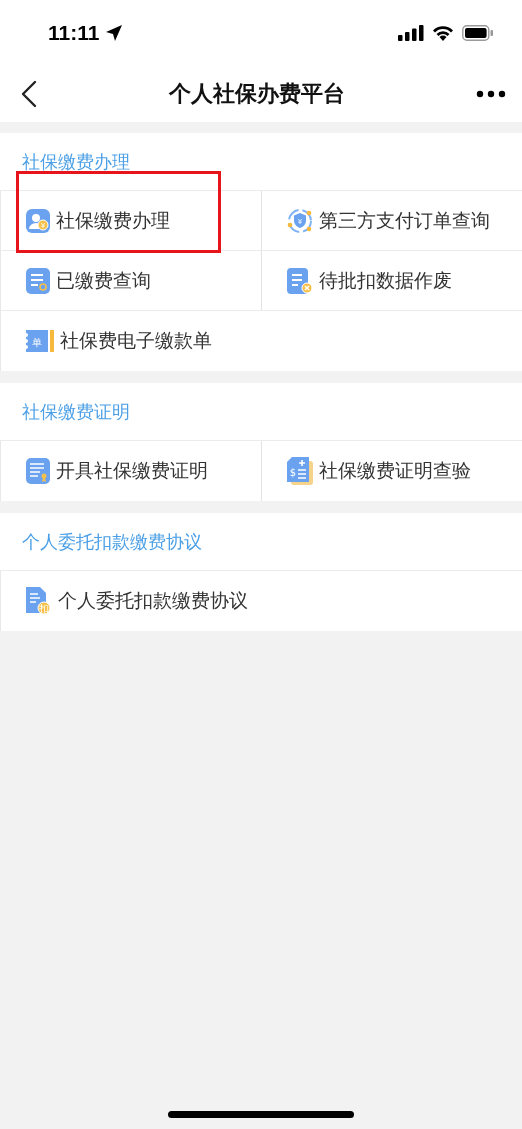  What do you see at coordinates (112, 541) in the screenshot?
I see `section-title: 个人委托扣款缴费协议` at bounding box center [112, 541].